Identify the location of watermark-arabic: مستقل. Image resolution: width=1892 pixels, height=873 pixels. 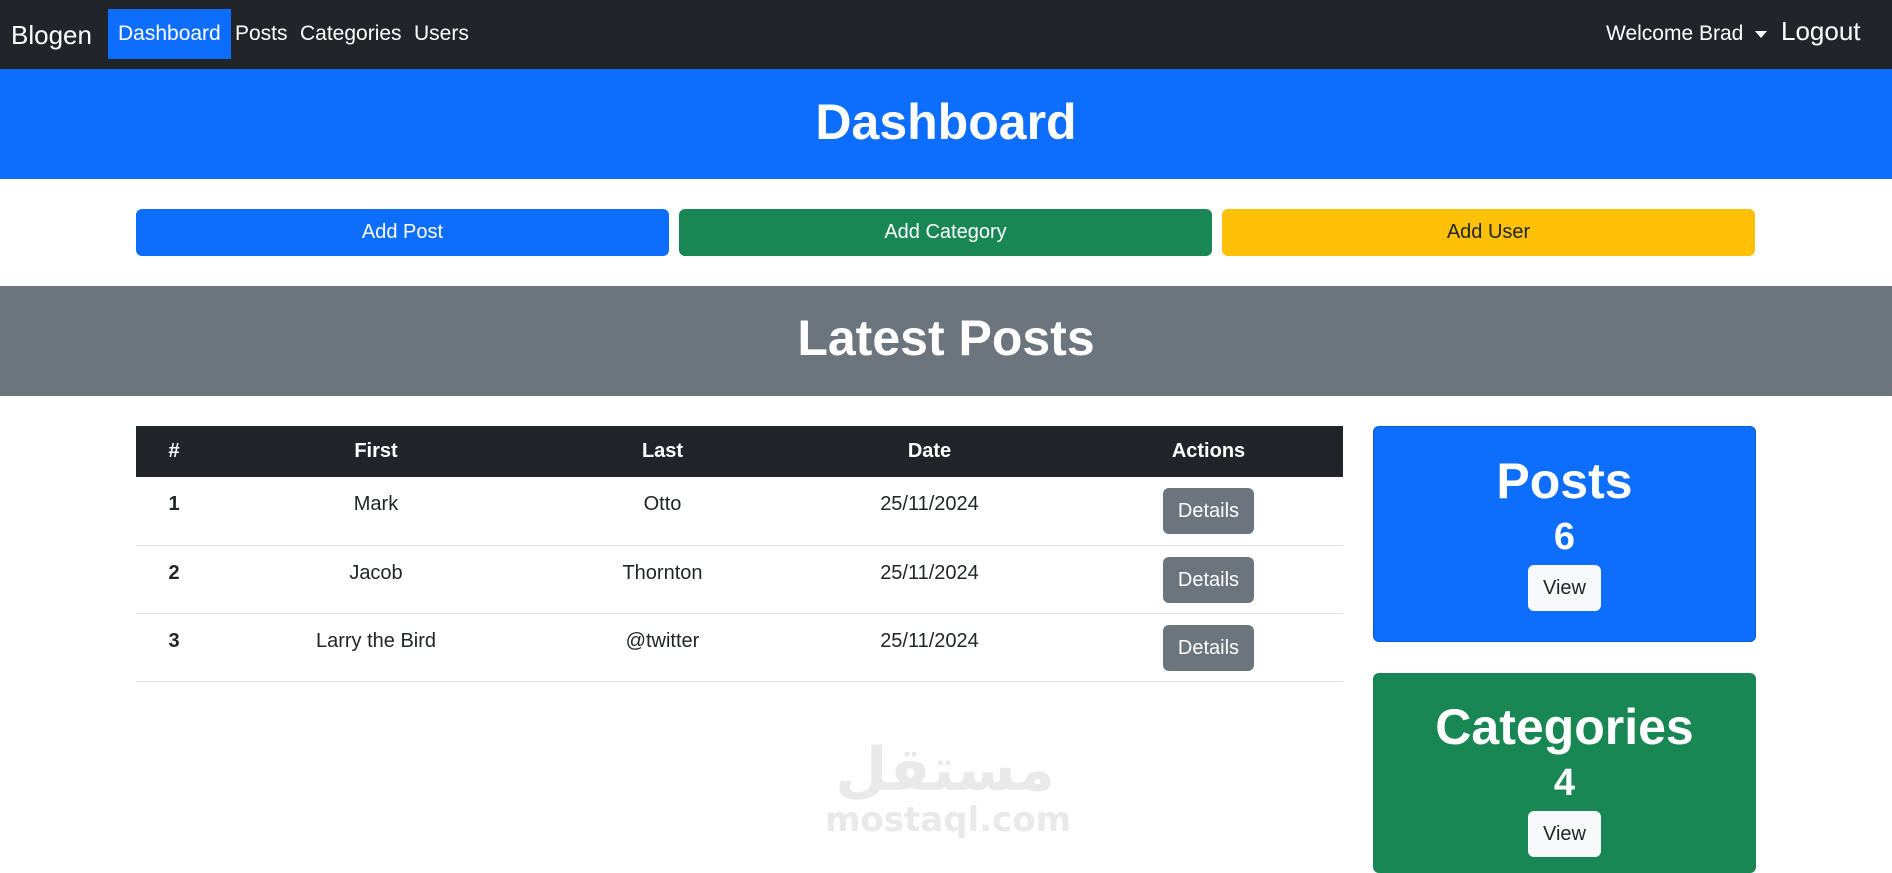
(945, 770).